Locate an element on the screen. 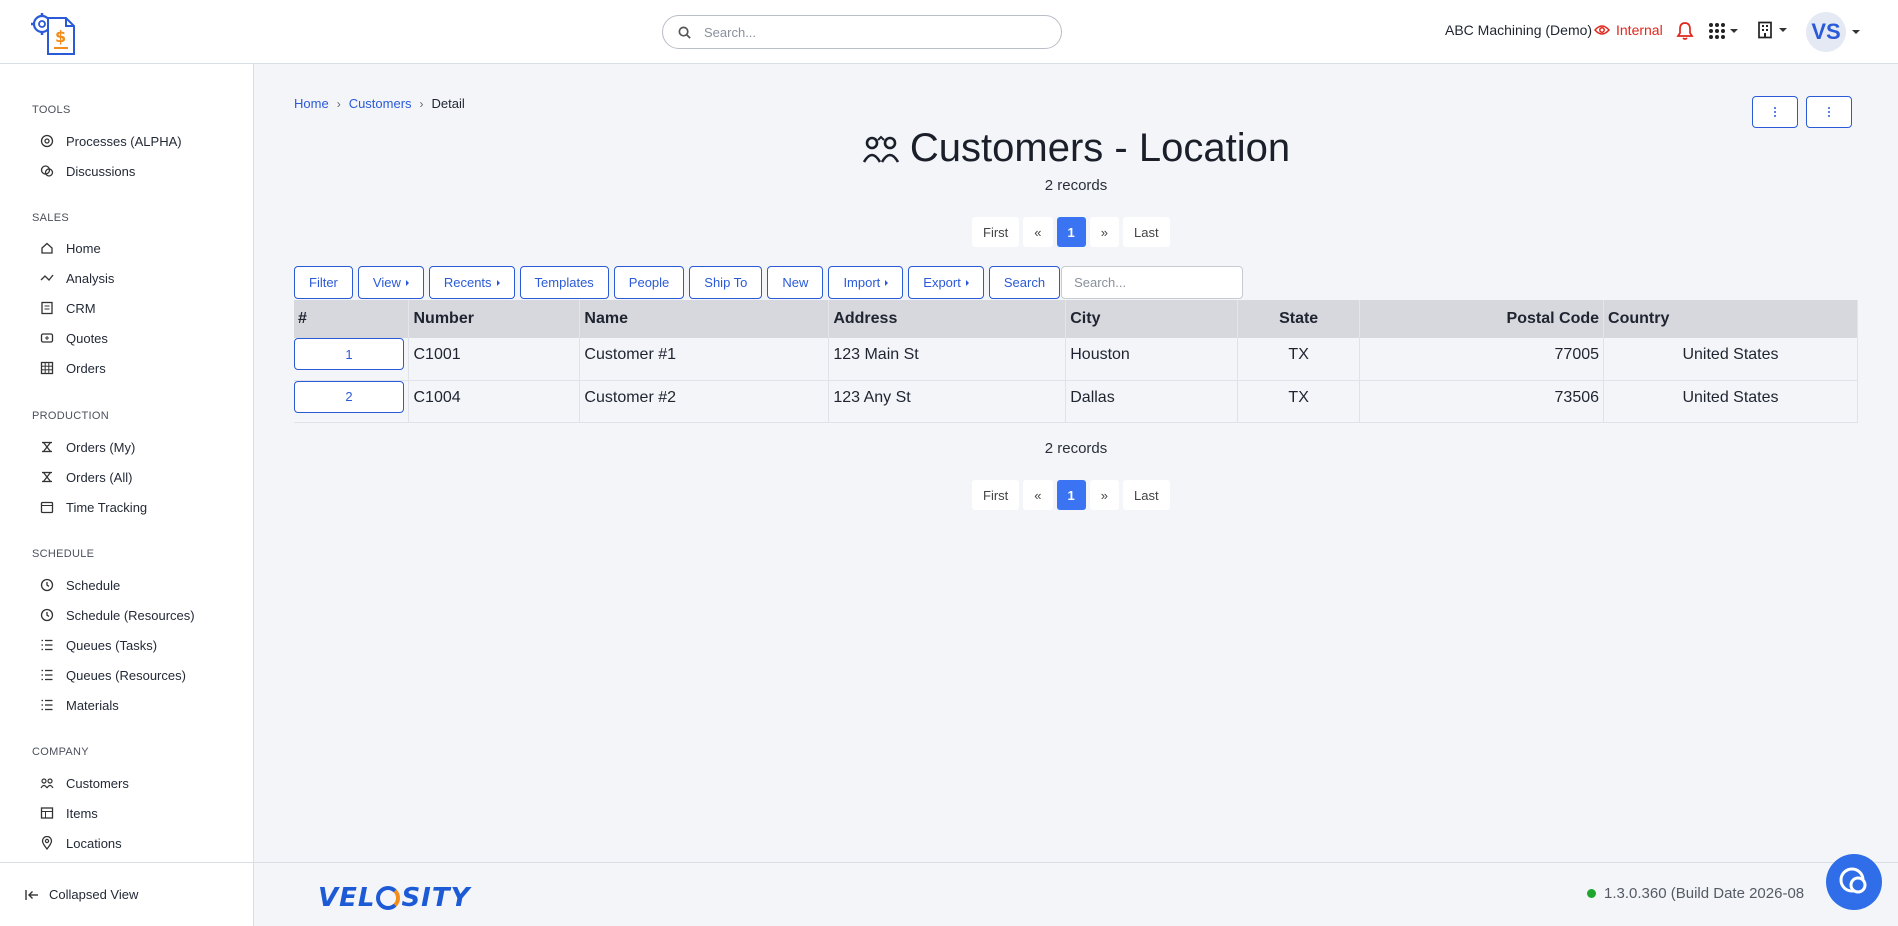 This screenshot has height=926, width=1898. company-menu is located at coordinates (1772, 30).